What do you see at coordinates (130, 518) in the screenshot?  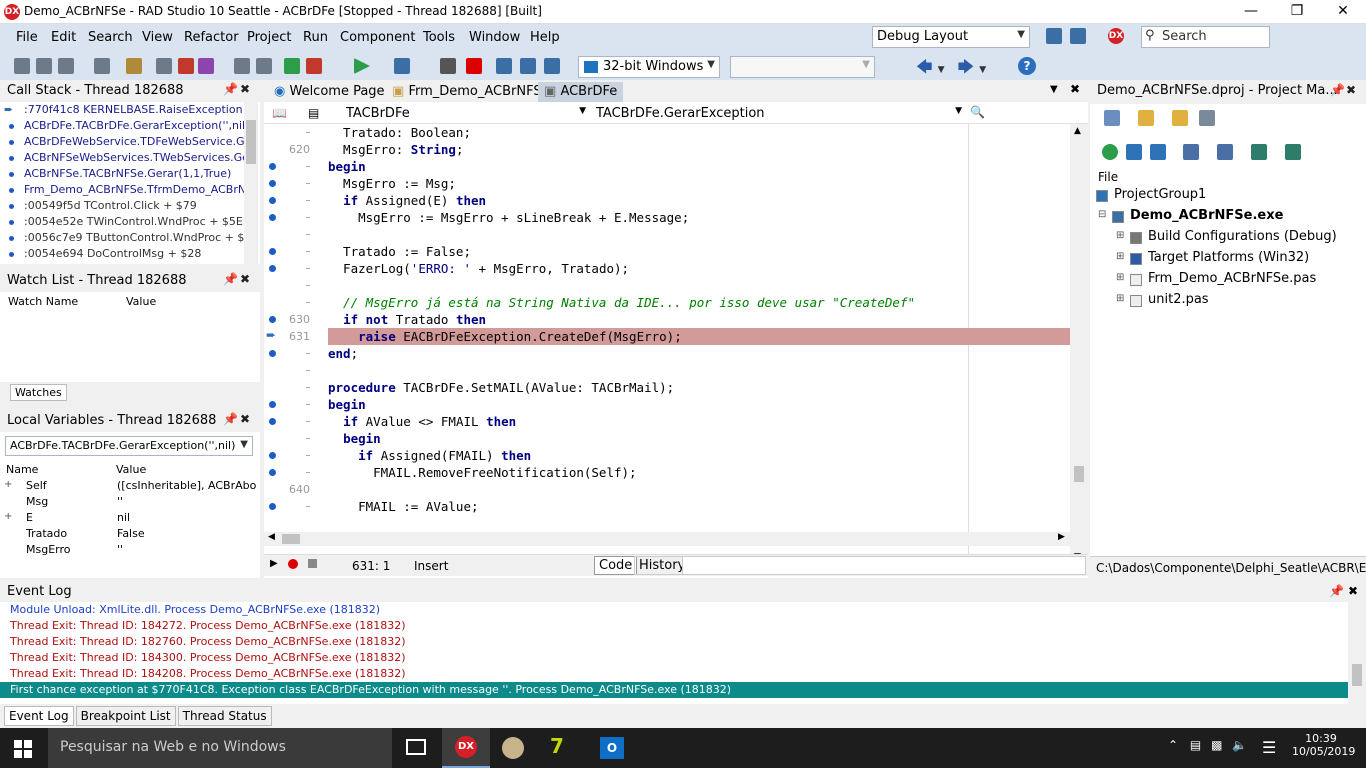 I see `local-variable-row: + Enil` at bounding box center [130, 518].